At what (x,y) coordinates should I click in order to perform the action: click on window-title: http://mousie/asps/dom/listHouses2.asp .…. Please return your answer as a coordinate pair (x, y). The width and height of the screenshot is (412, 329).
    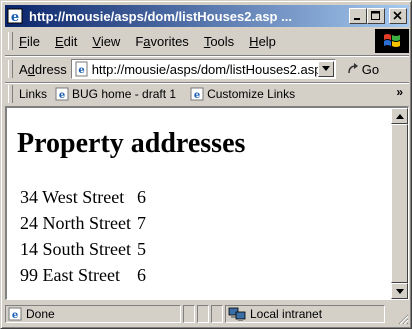
    Looking at the image, I should click on (160, 16).